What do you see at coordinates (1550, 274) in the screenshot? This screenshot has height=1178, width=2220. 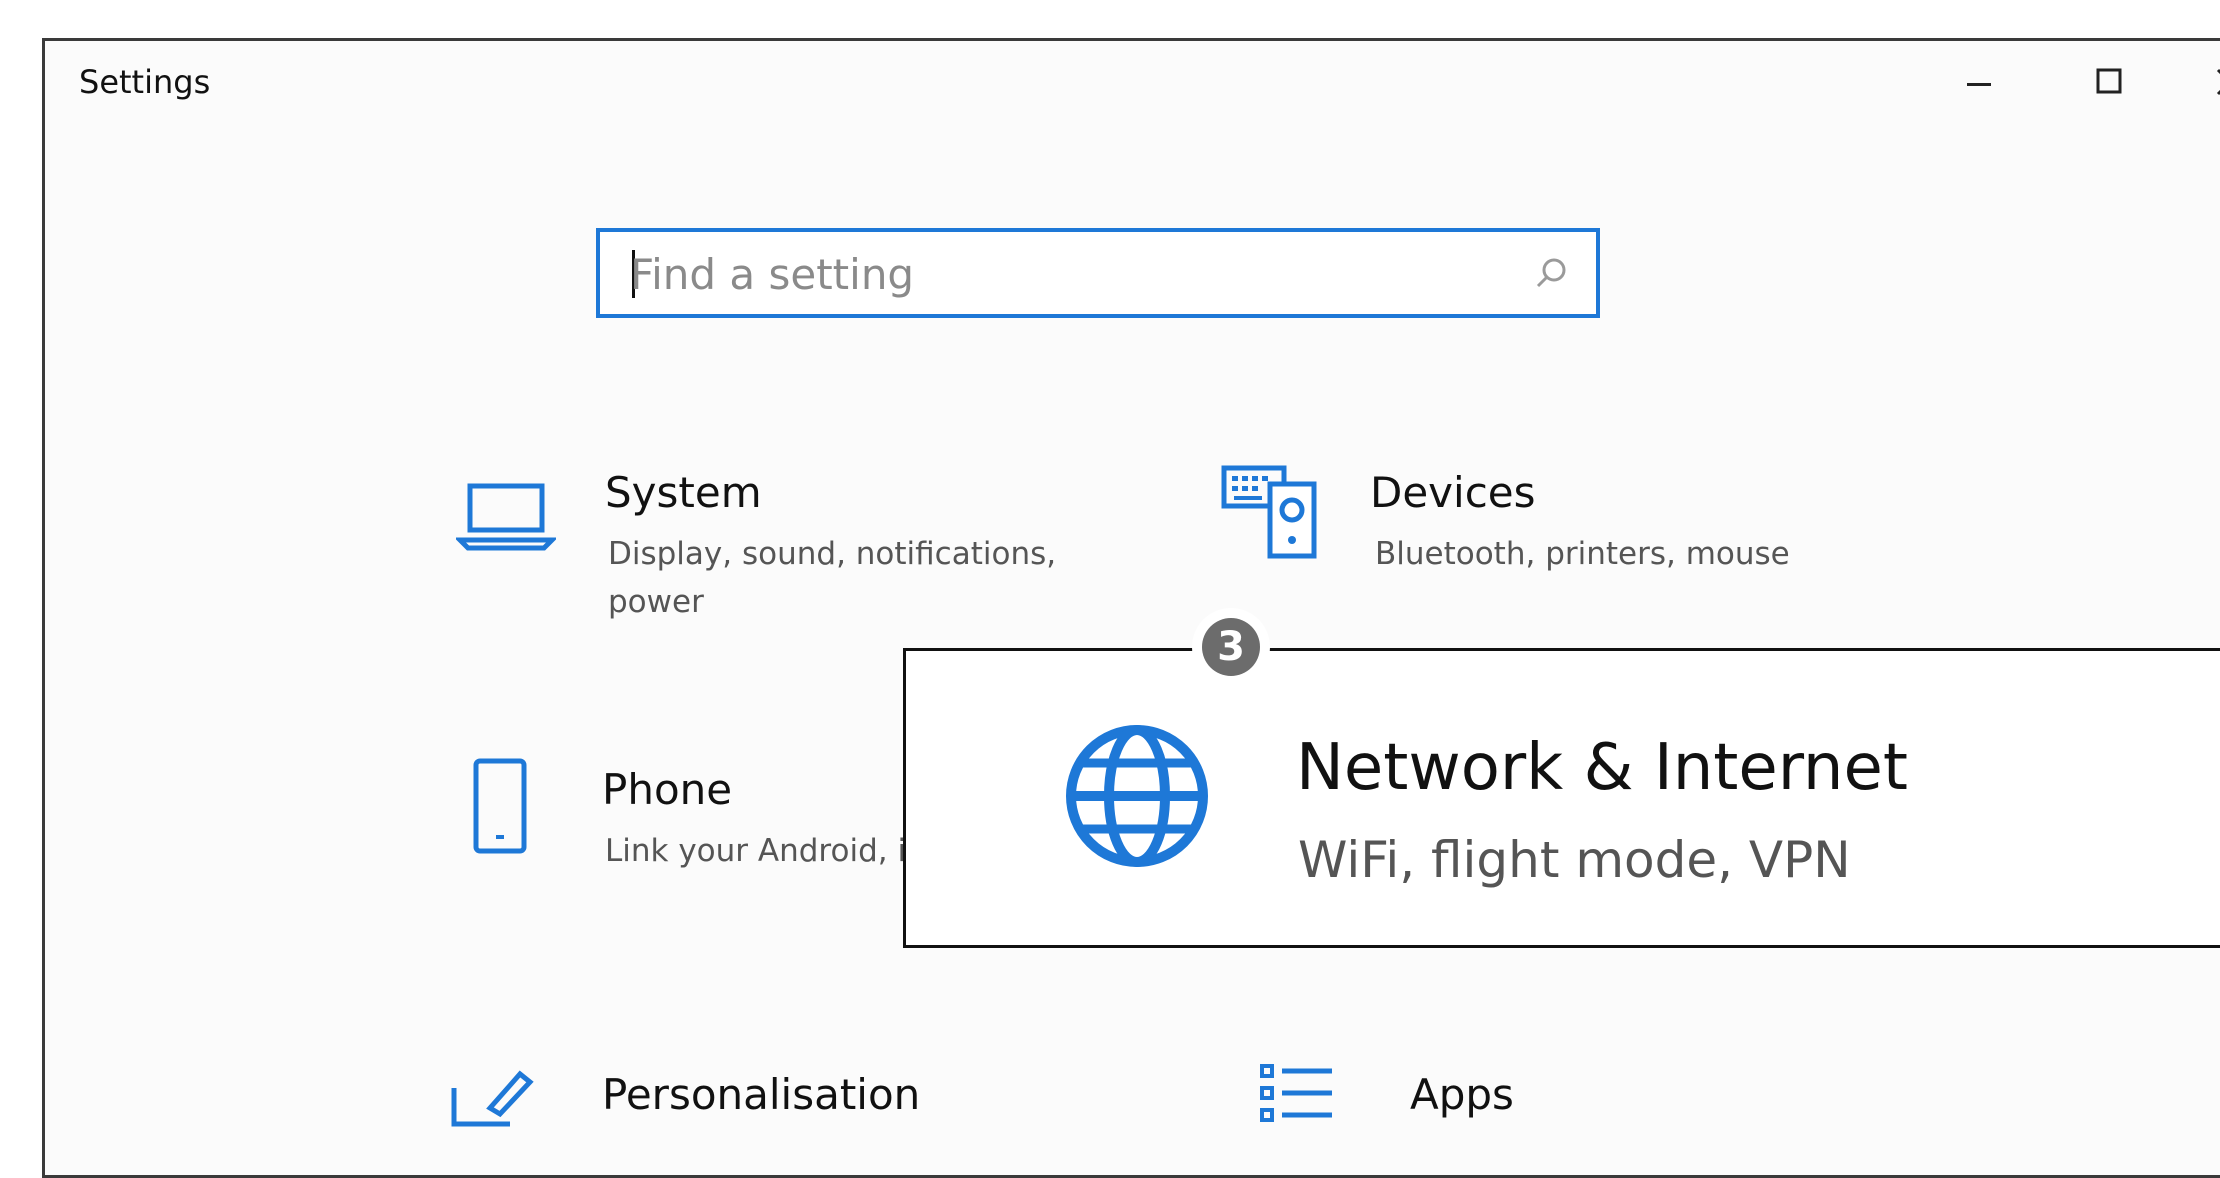 I see `search-icon` at bounding box center [1550, 274].